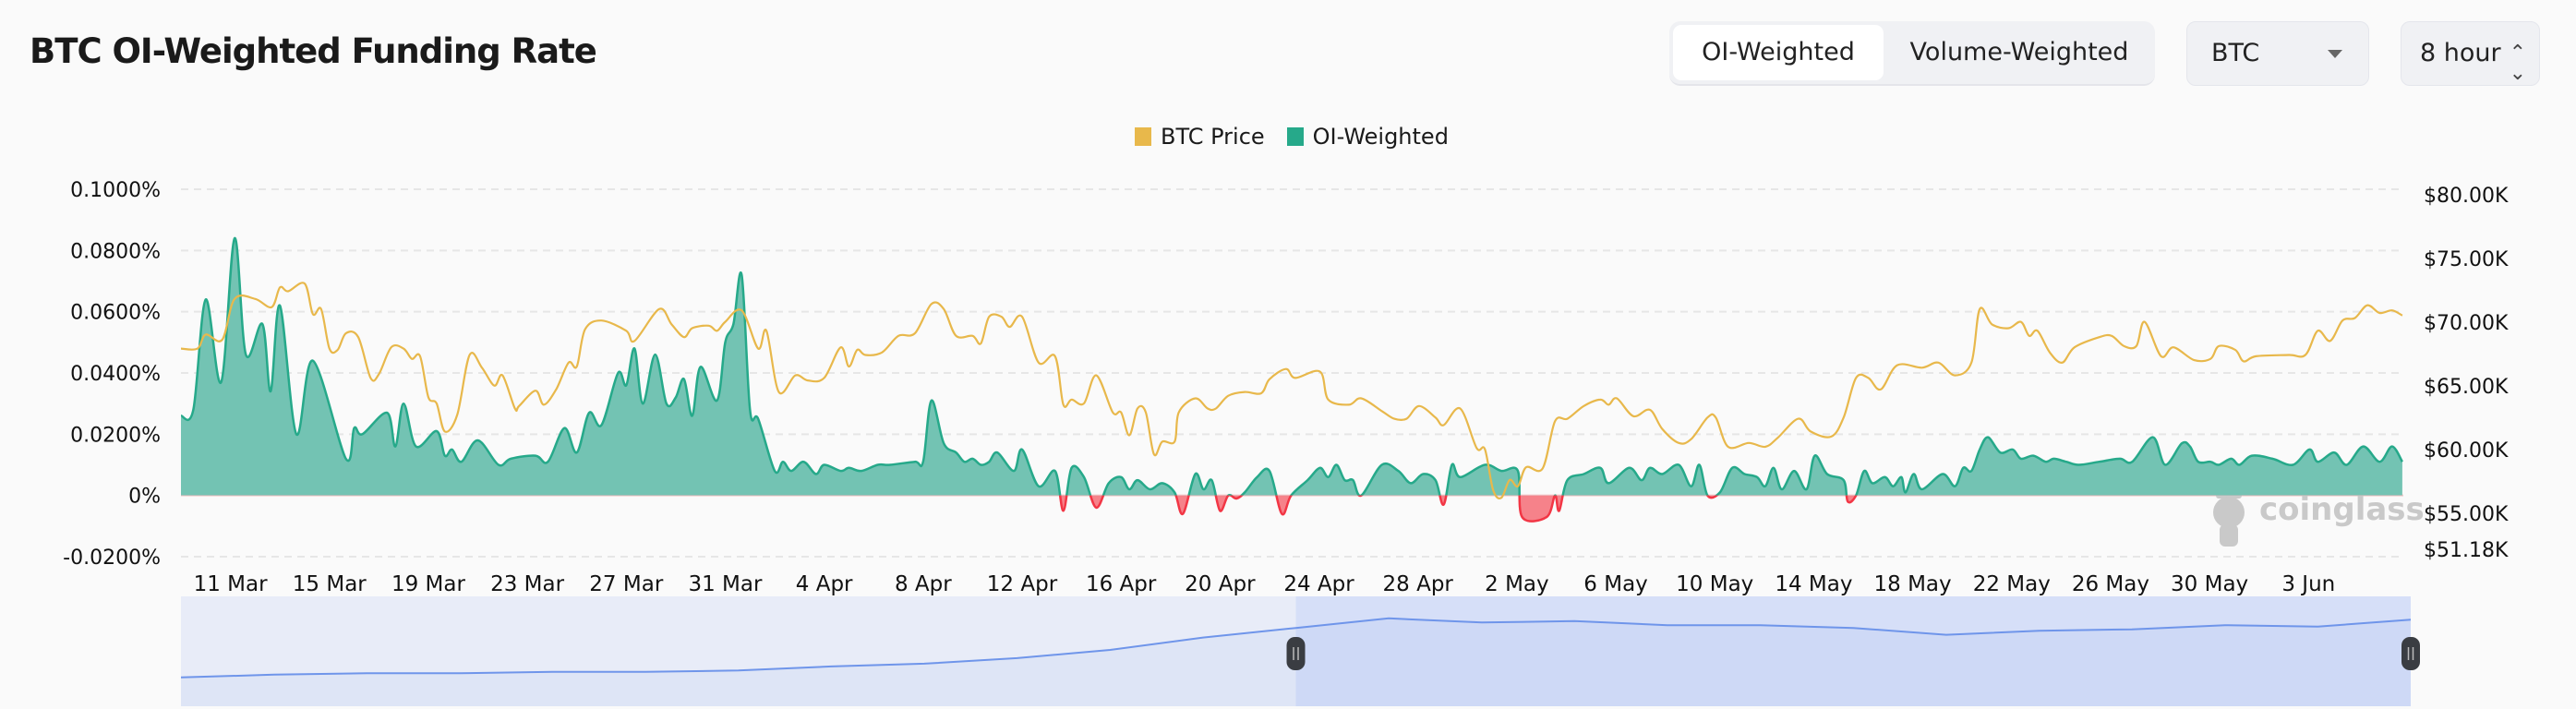  What do you see at coordinates (1714, 584) in the screenshot?
I see `x-tick-label: 10 May` at bounding box center [1714, 584].